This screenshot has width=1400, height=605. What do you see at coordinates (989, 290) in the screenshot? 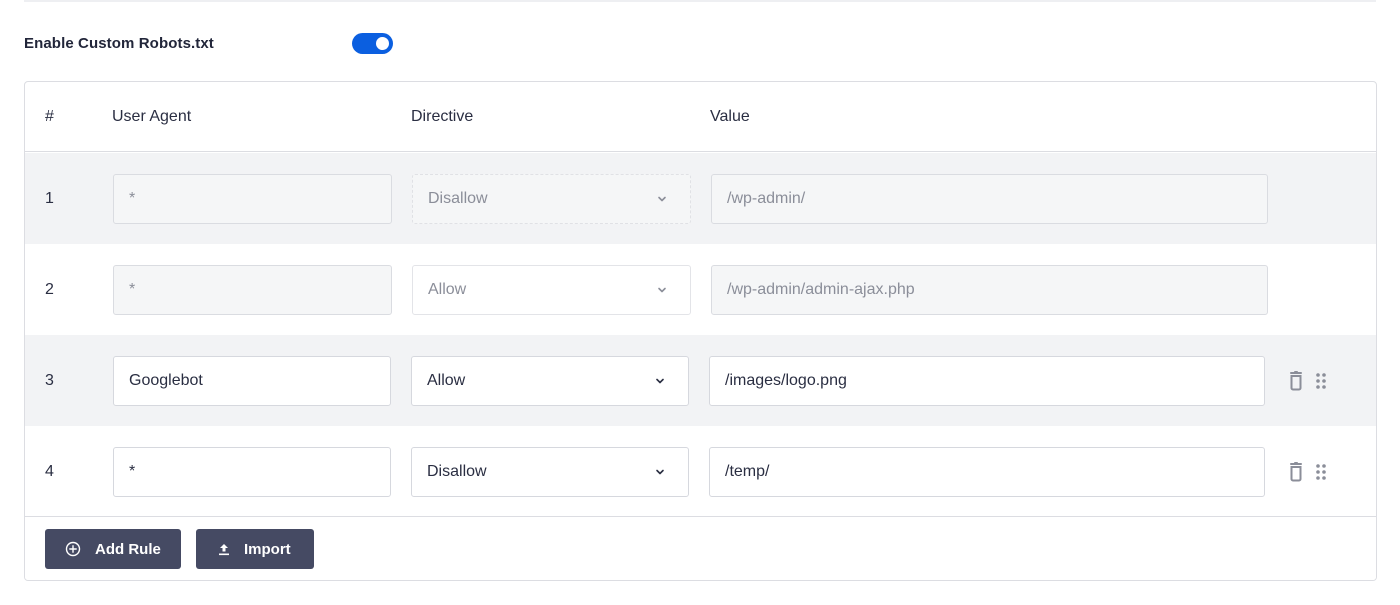
I see `value-input: /wp-admin/admin-ajax.php` at bounding box center [989, 290].